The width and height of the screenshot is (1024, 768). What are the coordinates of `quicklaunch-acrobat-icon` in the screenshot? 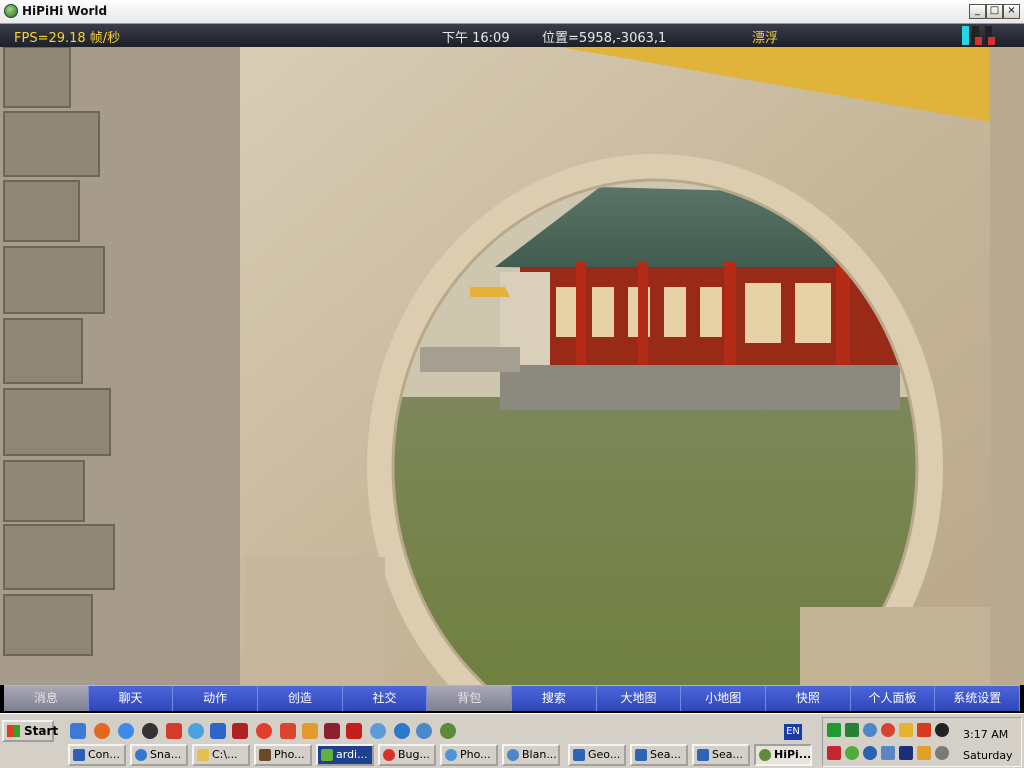 It's located at (354, 731).